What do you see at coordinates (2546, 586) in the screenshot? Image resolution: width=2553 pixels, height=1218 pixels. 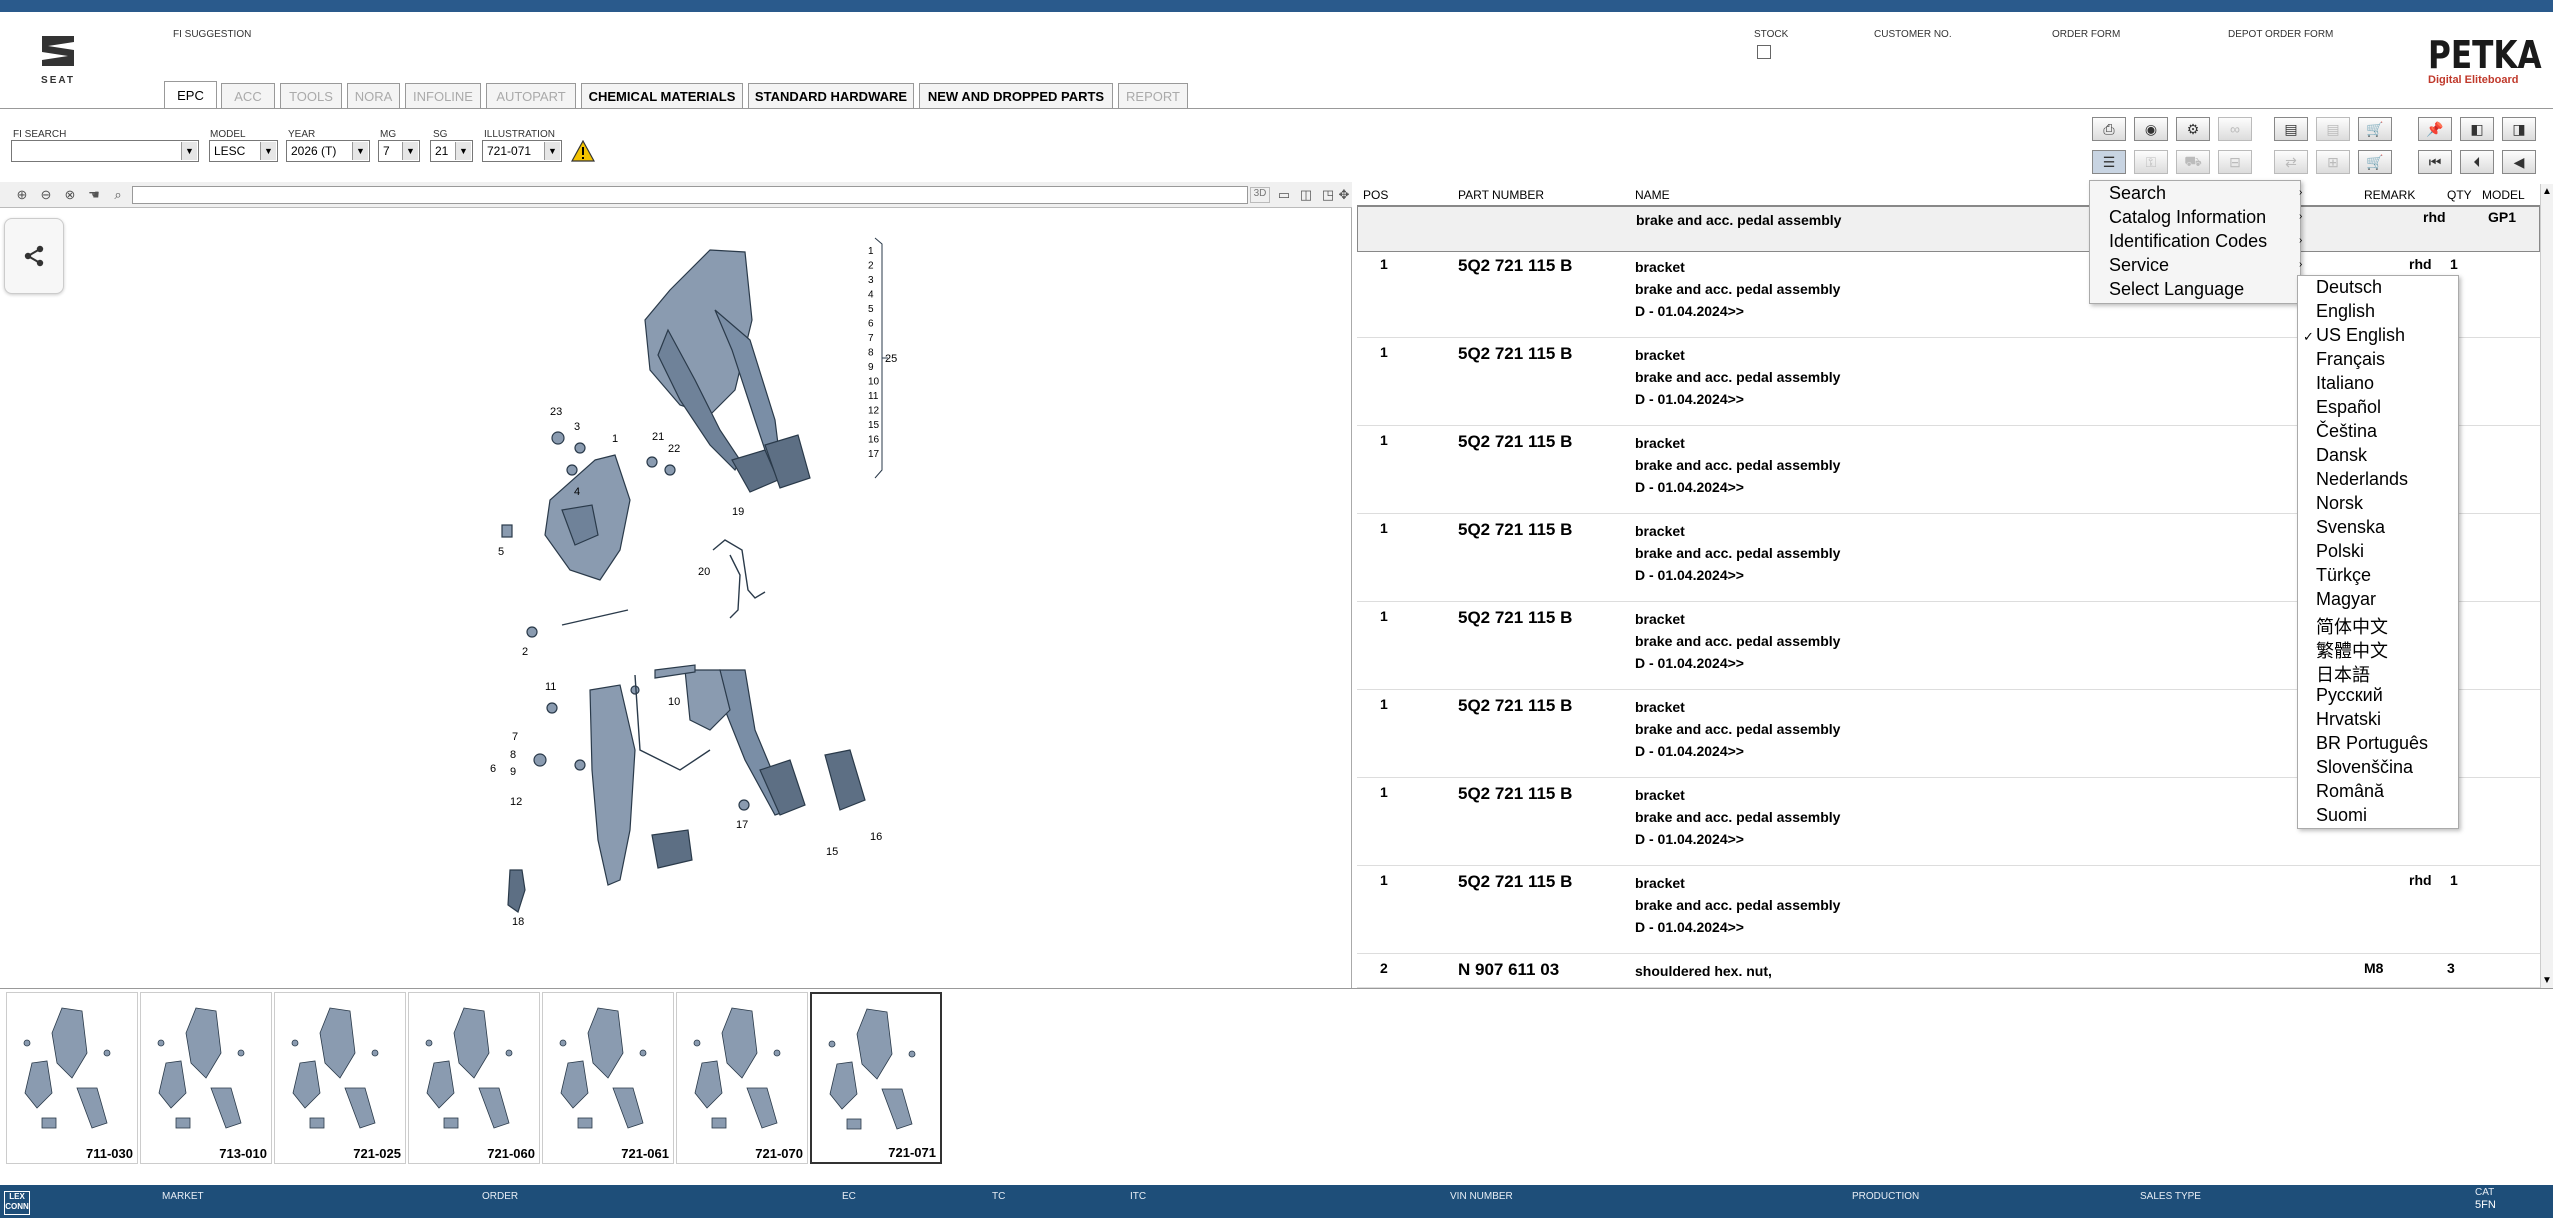 I see `table-scrollbar: ▲ ▼` at bounding box center [2546, 586].